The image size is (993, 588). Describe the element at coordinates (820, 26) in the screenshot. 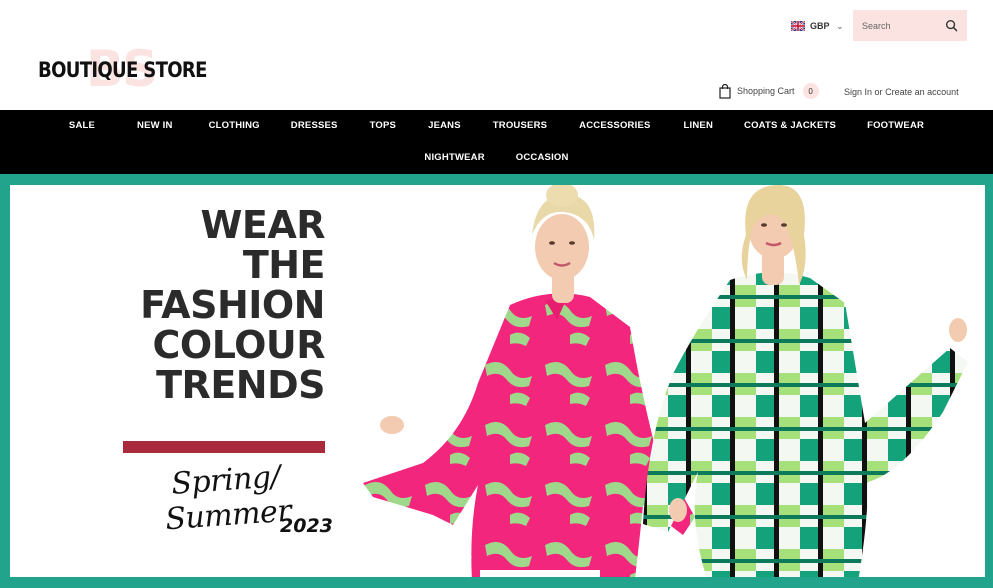

I see `currency-label: GBP` at that location.